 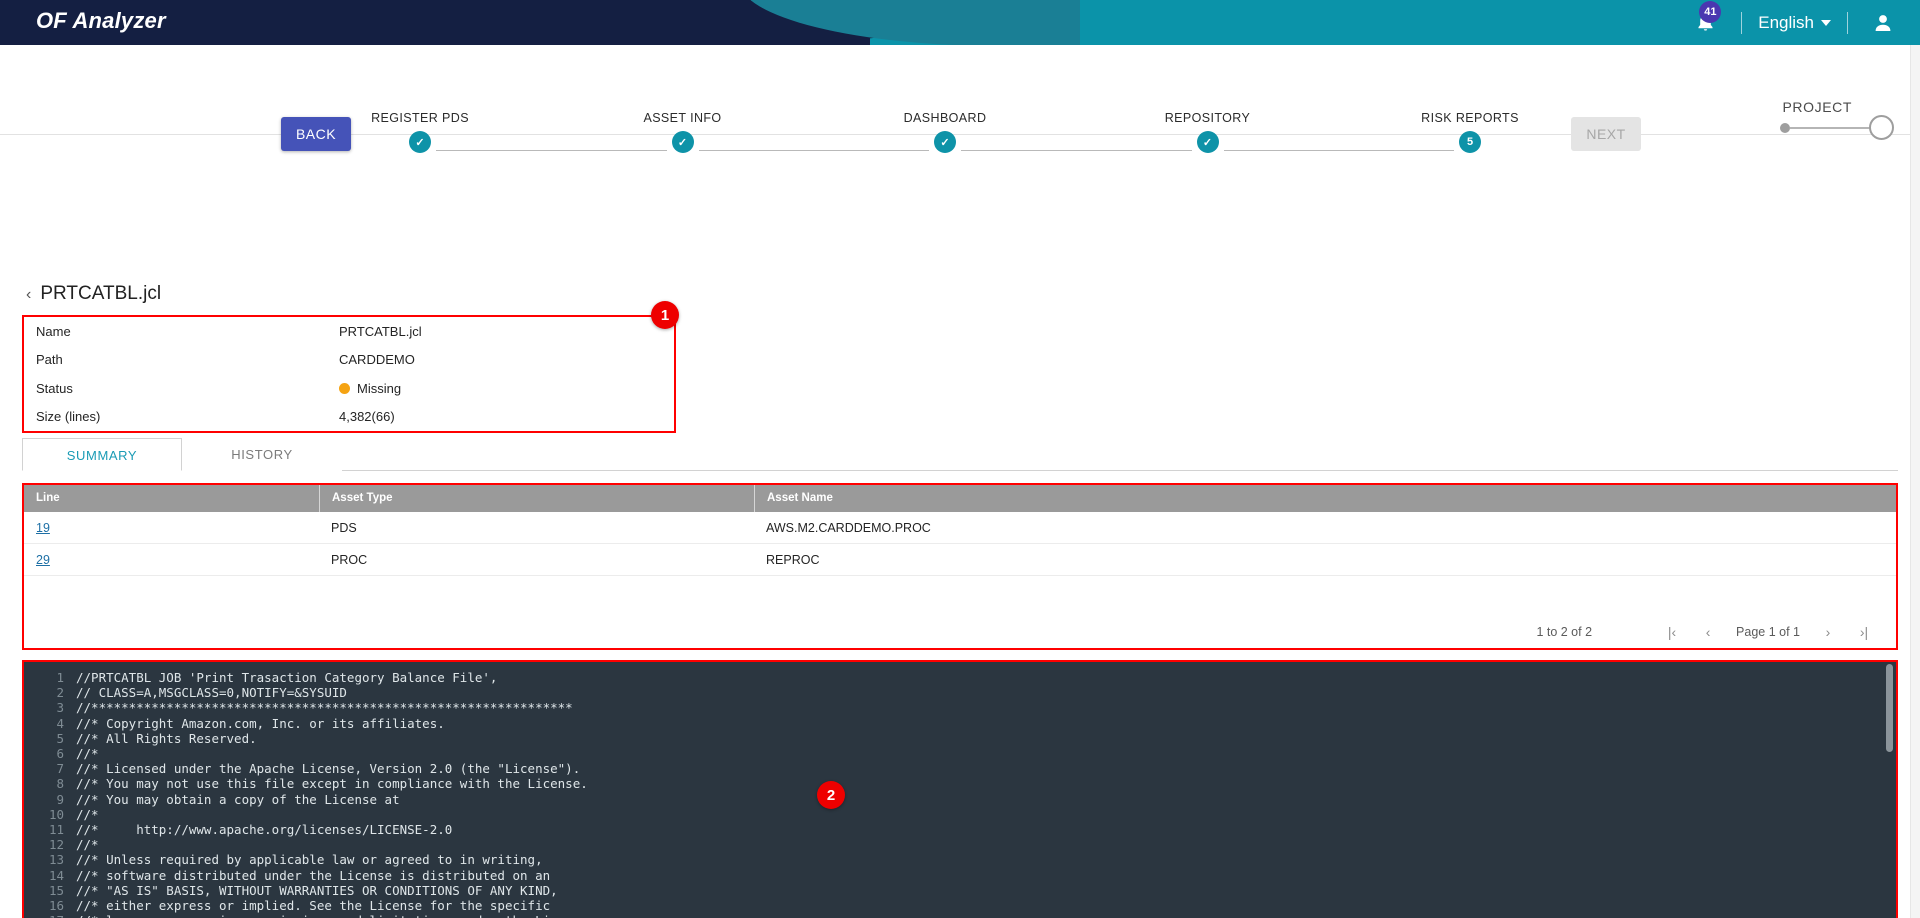 What do you see at coordinates (1672, 632) in the screenshot?
I see `pagination-first-button: |‹` at bounding box center [1672, 632].